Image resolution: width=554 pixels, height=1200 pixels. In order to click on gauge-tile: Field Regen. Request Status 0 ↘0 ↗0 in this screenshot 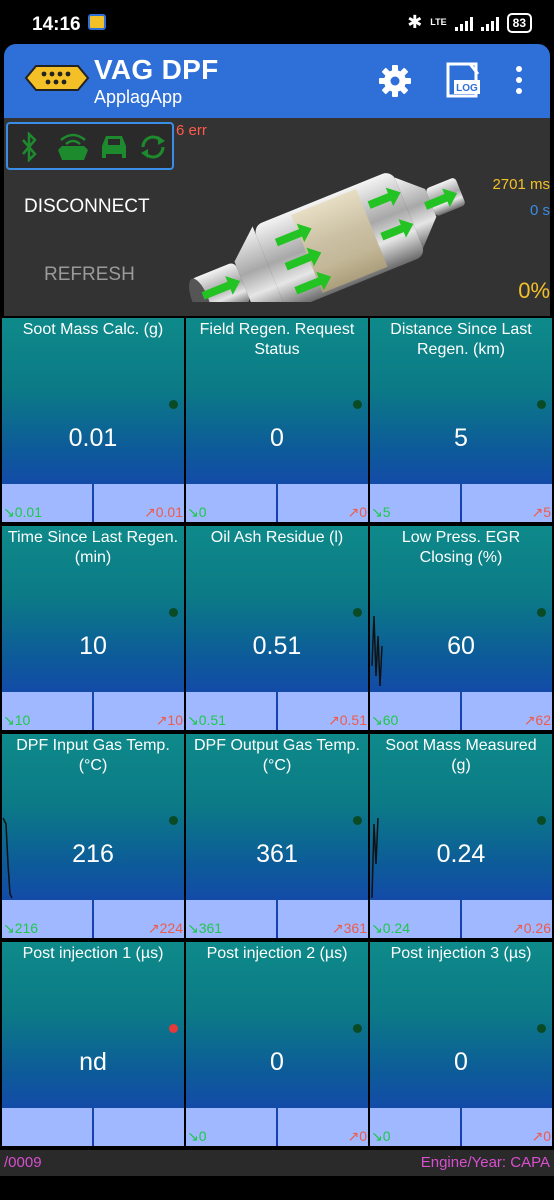, I will do `click(277, 420)`.